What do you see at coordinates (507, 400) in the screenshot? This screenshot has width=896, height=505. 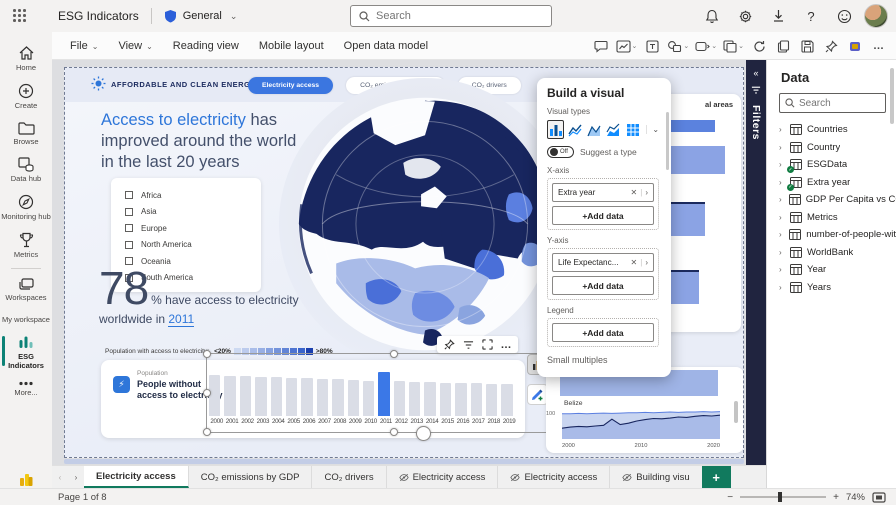 I see `bar-2019` at bounding box center [507, 400].